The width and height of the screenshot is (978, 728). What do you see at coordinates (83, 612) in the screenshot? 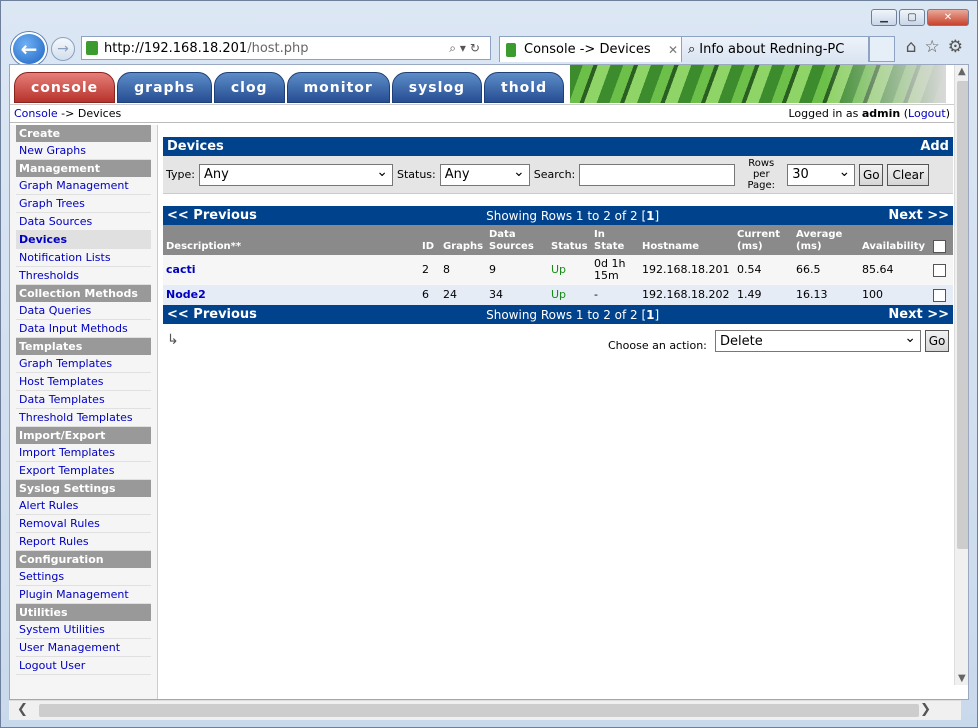
I see `sidebar-section-header: Utilities` at bounding box center [83, 612].